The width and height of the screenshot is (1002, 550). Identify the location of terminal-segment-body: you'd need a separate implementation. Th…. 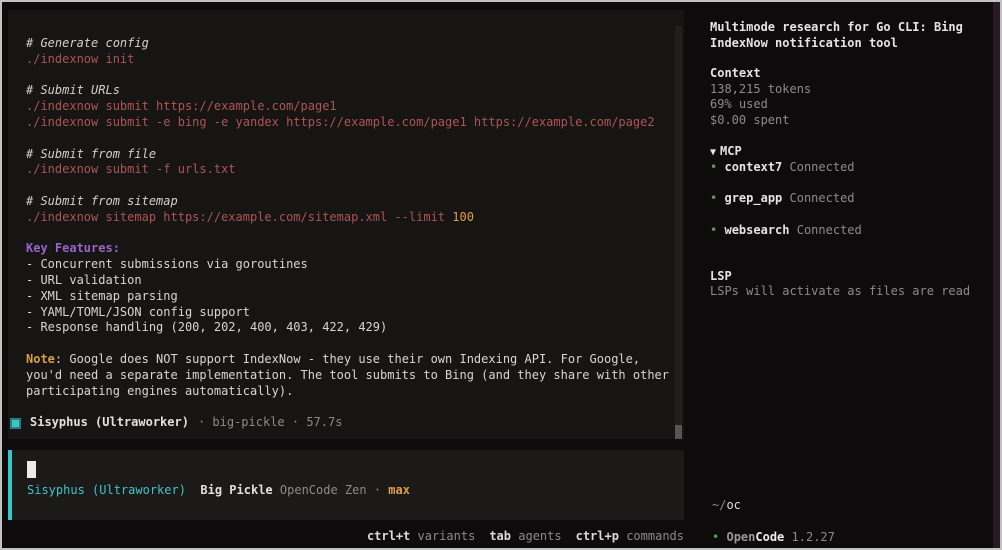
(347, 374).